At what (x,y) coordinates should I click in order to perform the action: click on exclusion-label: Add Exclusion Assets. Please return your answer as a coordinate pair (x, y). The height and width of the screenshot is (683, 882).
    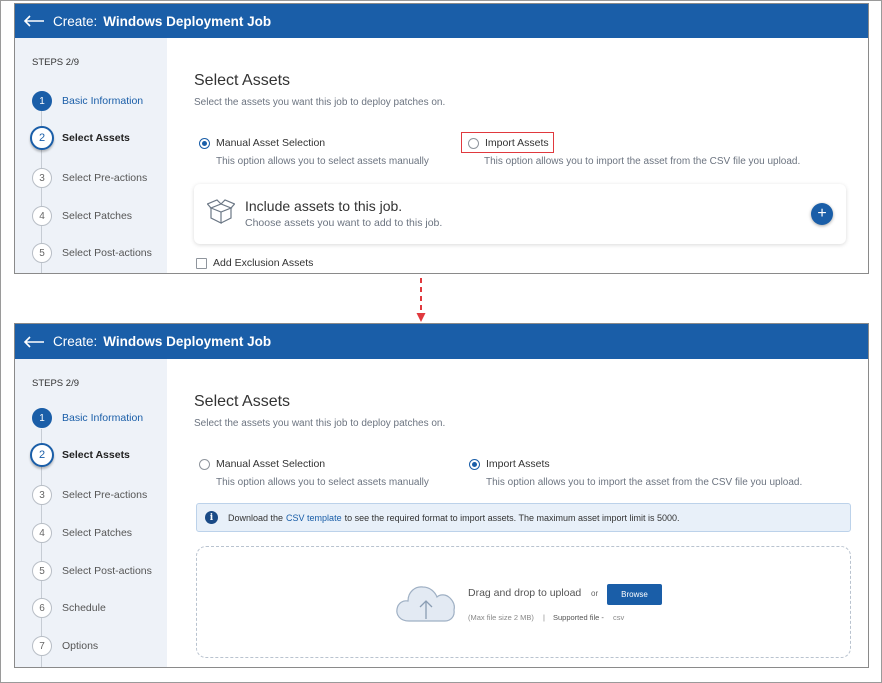
    Looking at the image, I should click on (263, 263).